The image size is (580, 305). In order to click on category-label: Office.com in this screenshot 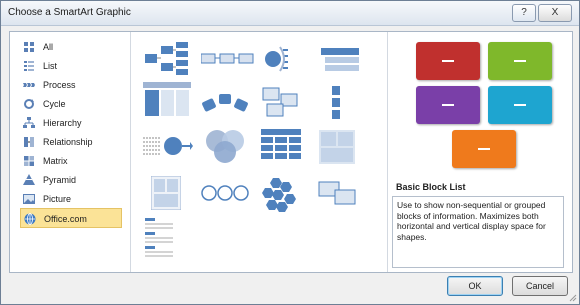, I will do `click(65, 219)`.